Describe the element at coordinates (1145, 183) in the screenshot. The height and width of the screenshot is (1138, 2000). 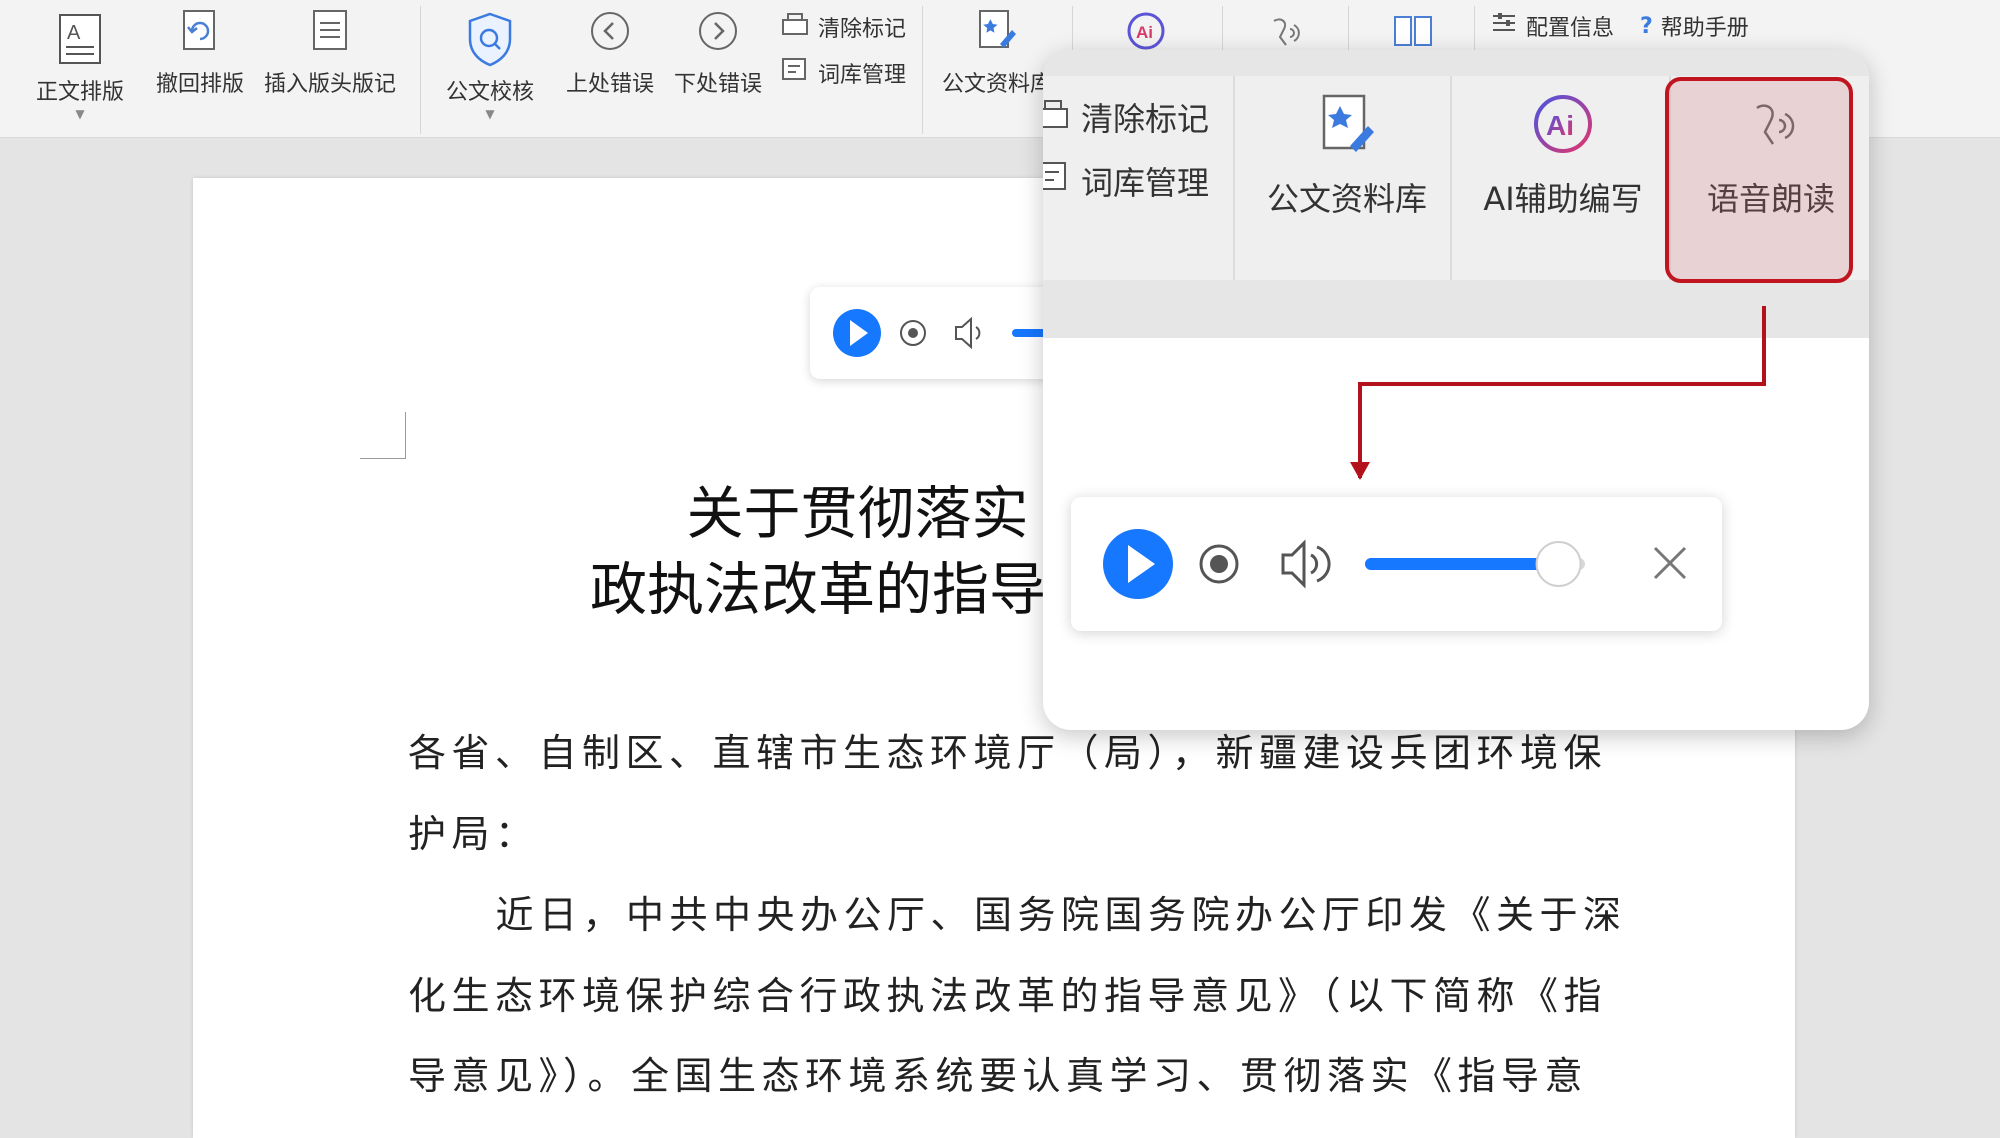
I see `zoom-lexicon-label: 词库管理` at that location.